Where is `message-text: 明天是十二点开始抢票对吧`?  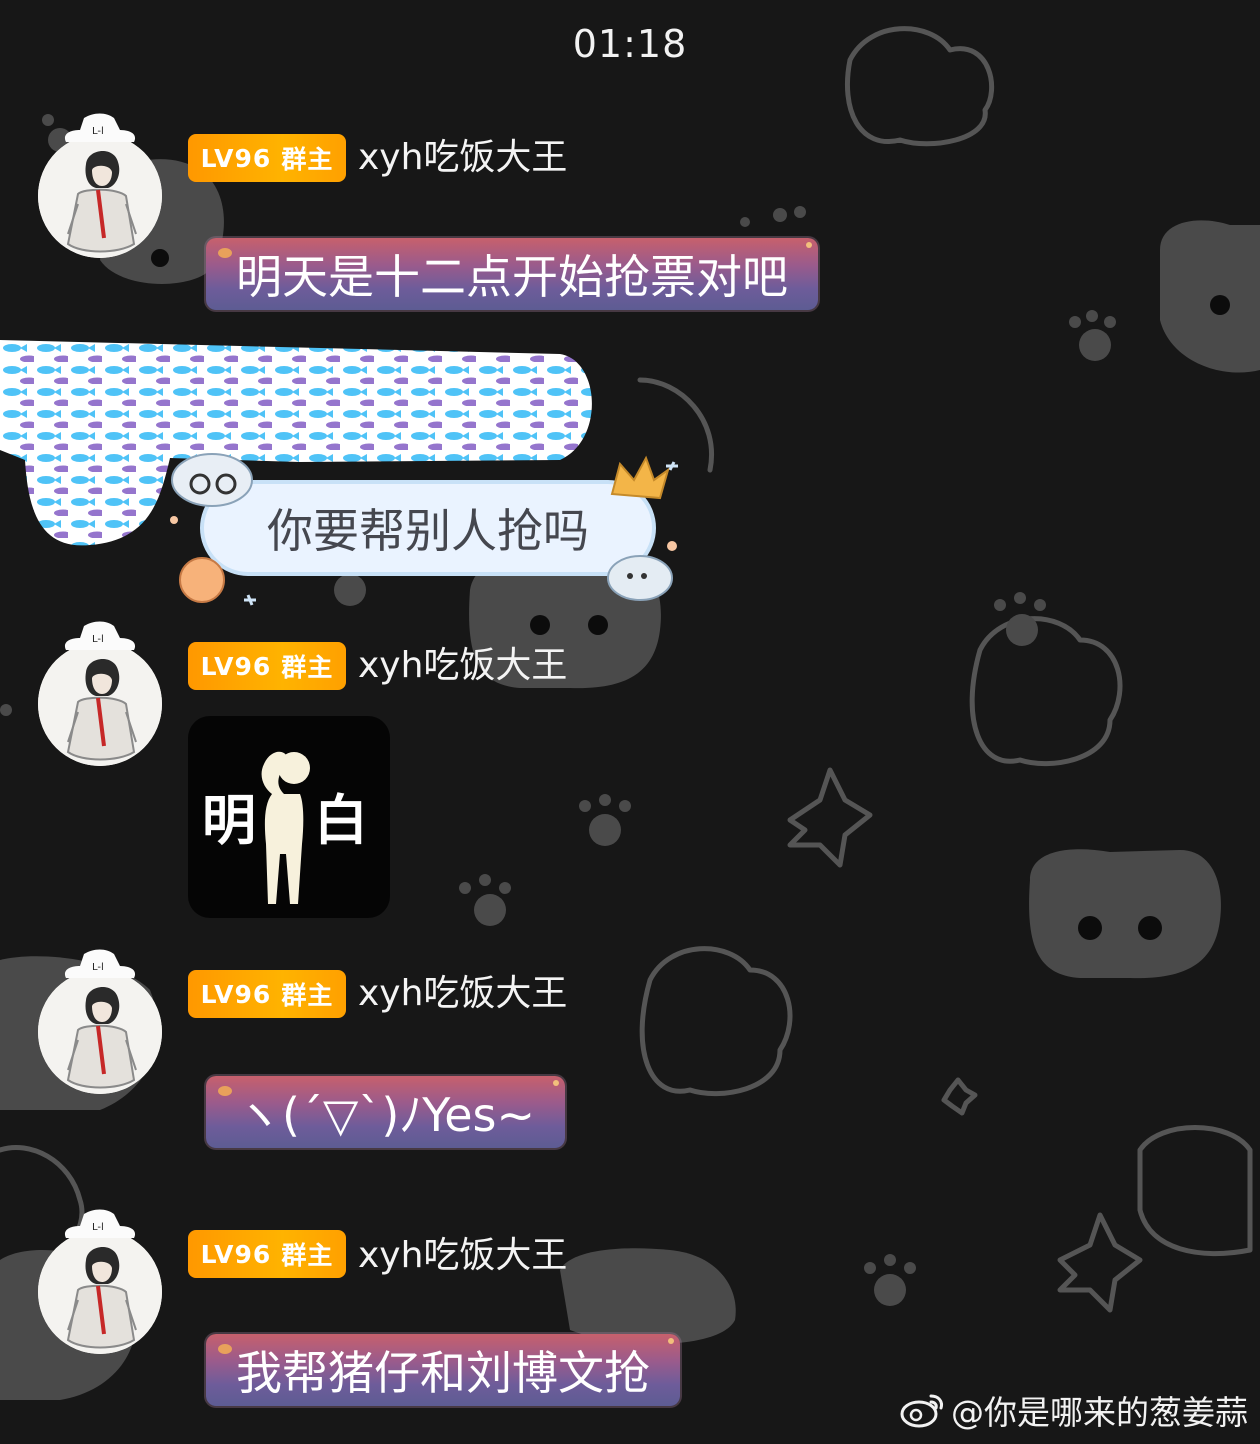 message-text: 明天是十二点开始抢票对吧 is located at coordinates (512, 277).